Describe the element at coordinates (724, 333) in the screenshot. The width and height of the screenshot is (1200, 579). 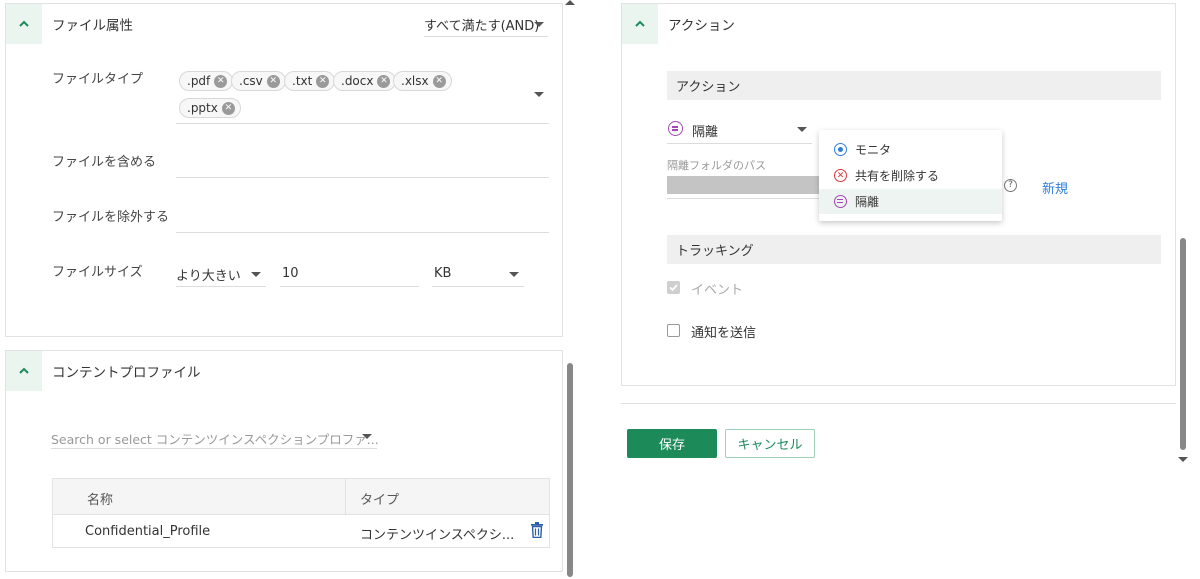
I see `notify-label: 通知を送信` at that location.